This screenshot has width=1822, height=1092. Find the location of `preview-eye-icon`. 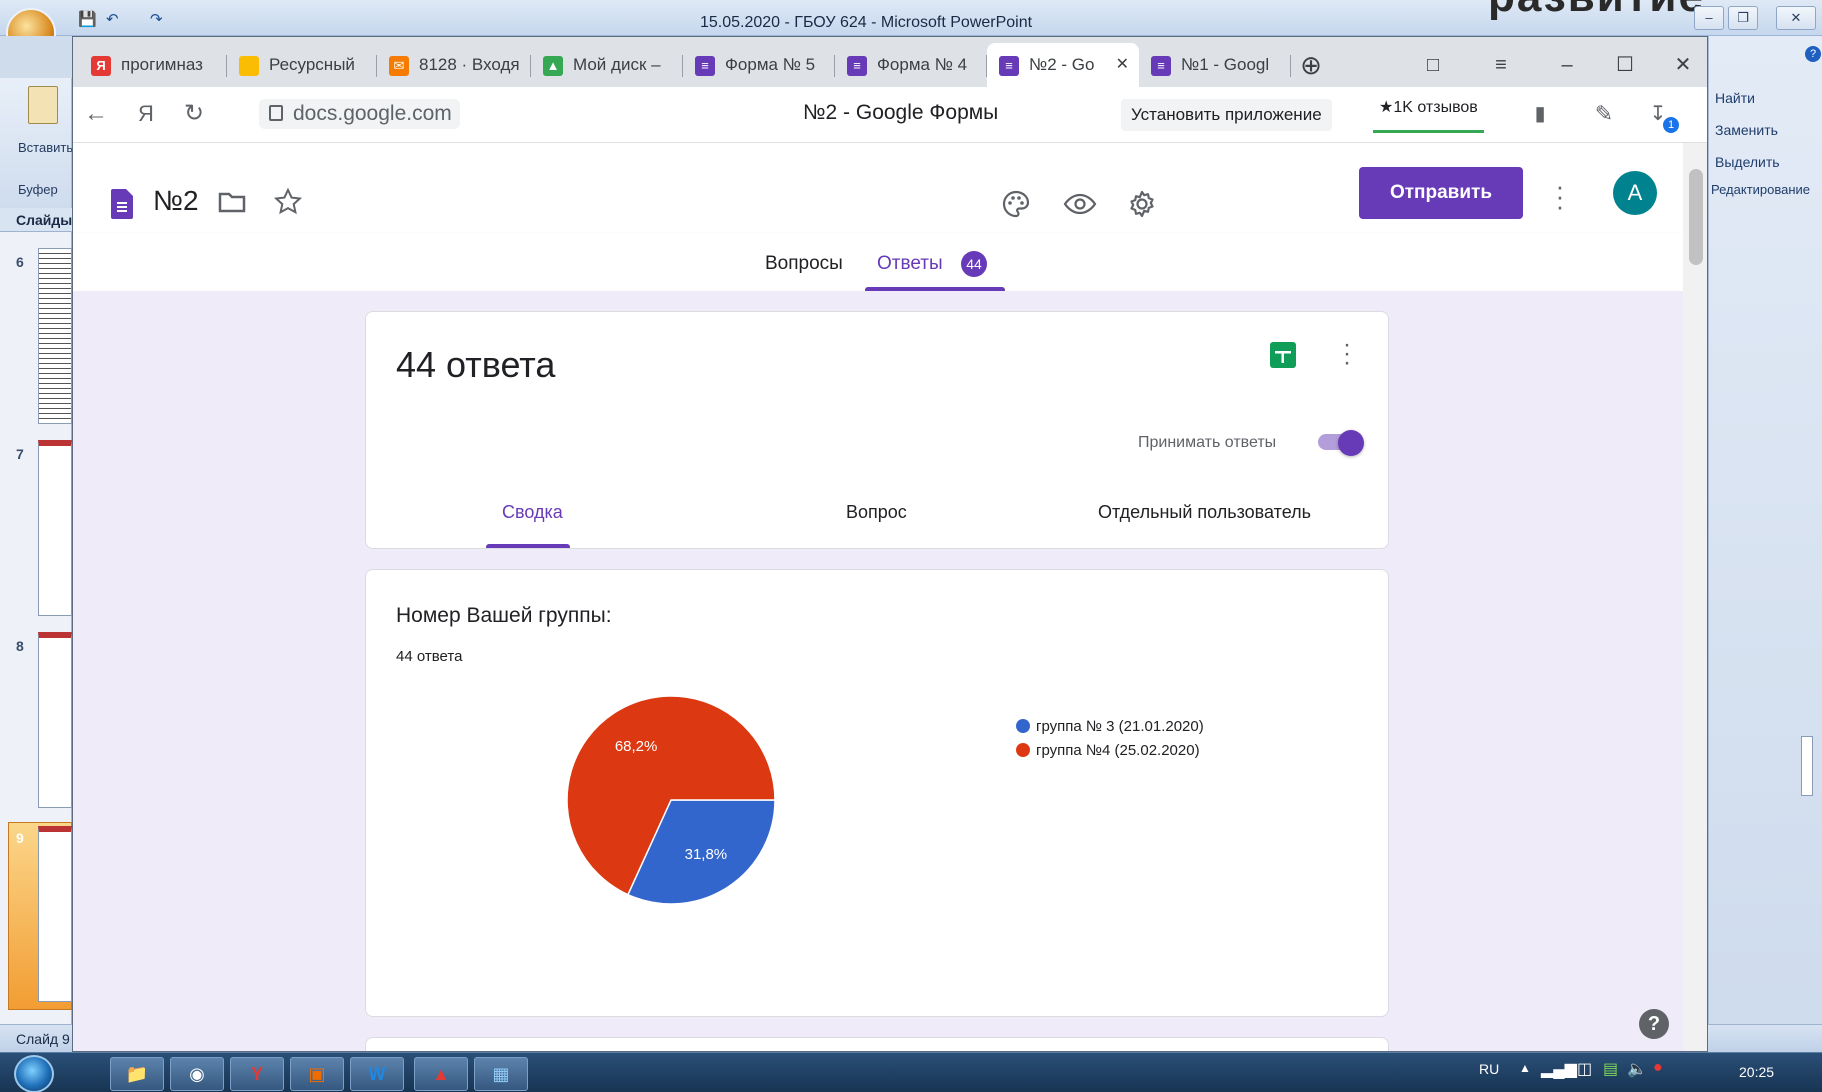

preview-eye-icon is located at coordinates (1080, 204).